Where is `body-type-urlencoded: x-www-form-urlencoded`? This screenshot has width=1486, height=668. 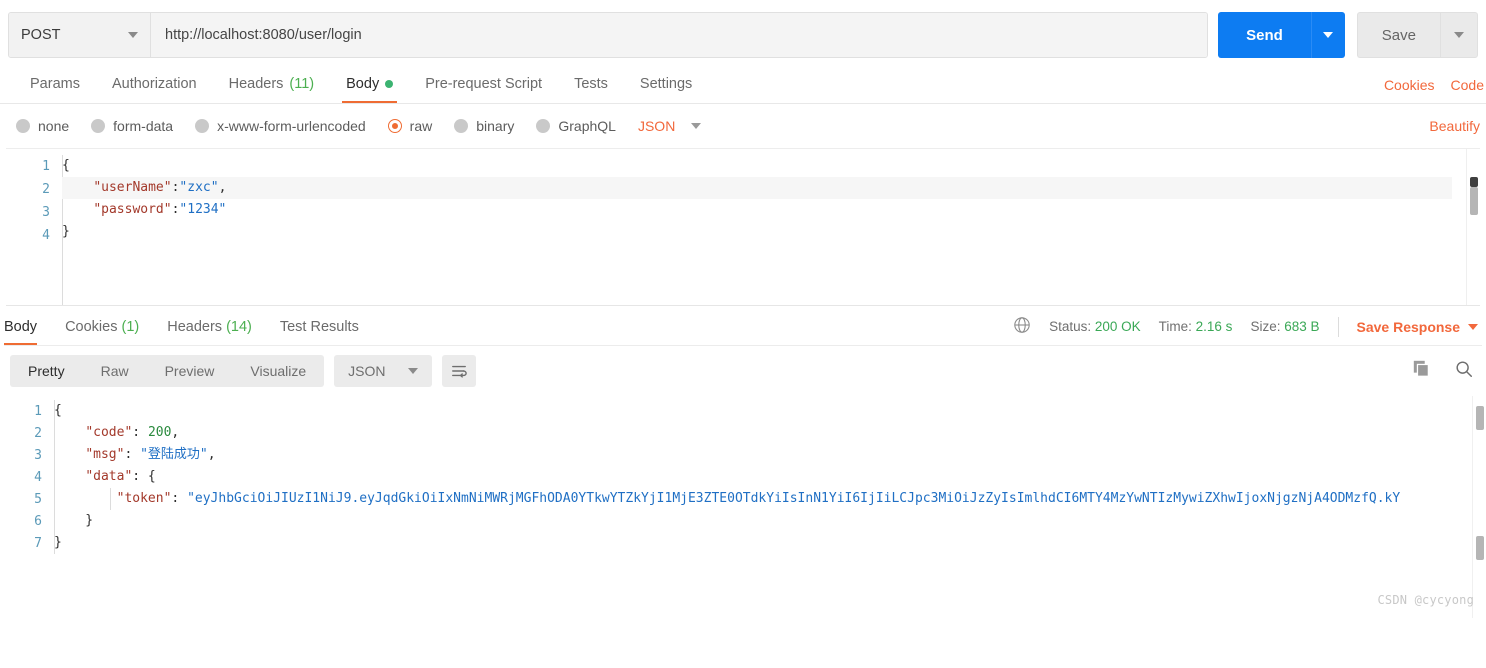 body-type-urlencoded: x-www-form-urlencoded is located at coordinates (280, 126).